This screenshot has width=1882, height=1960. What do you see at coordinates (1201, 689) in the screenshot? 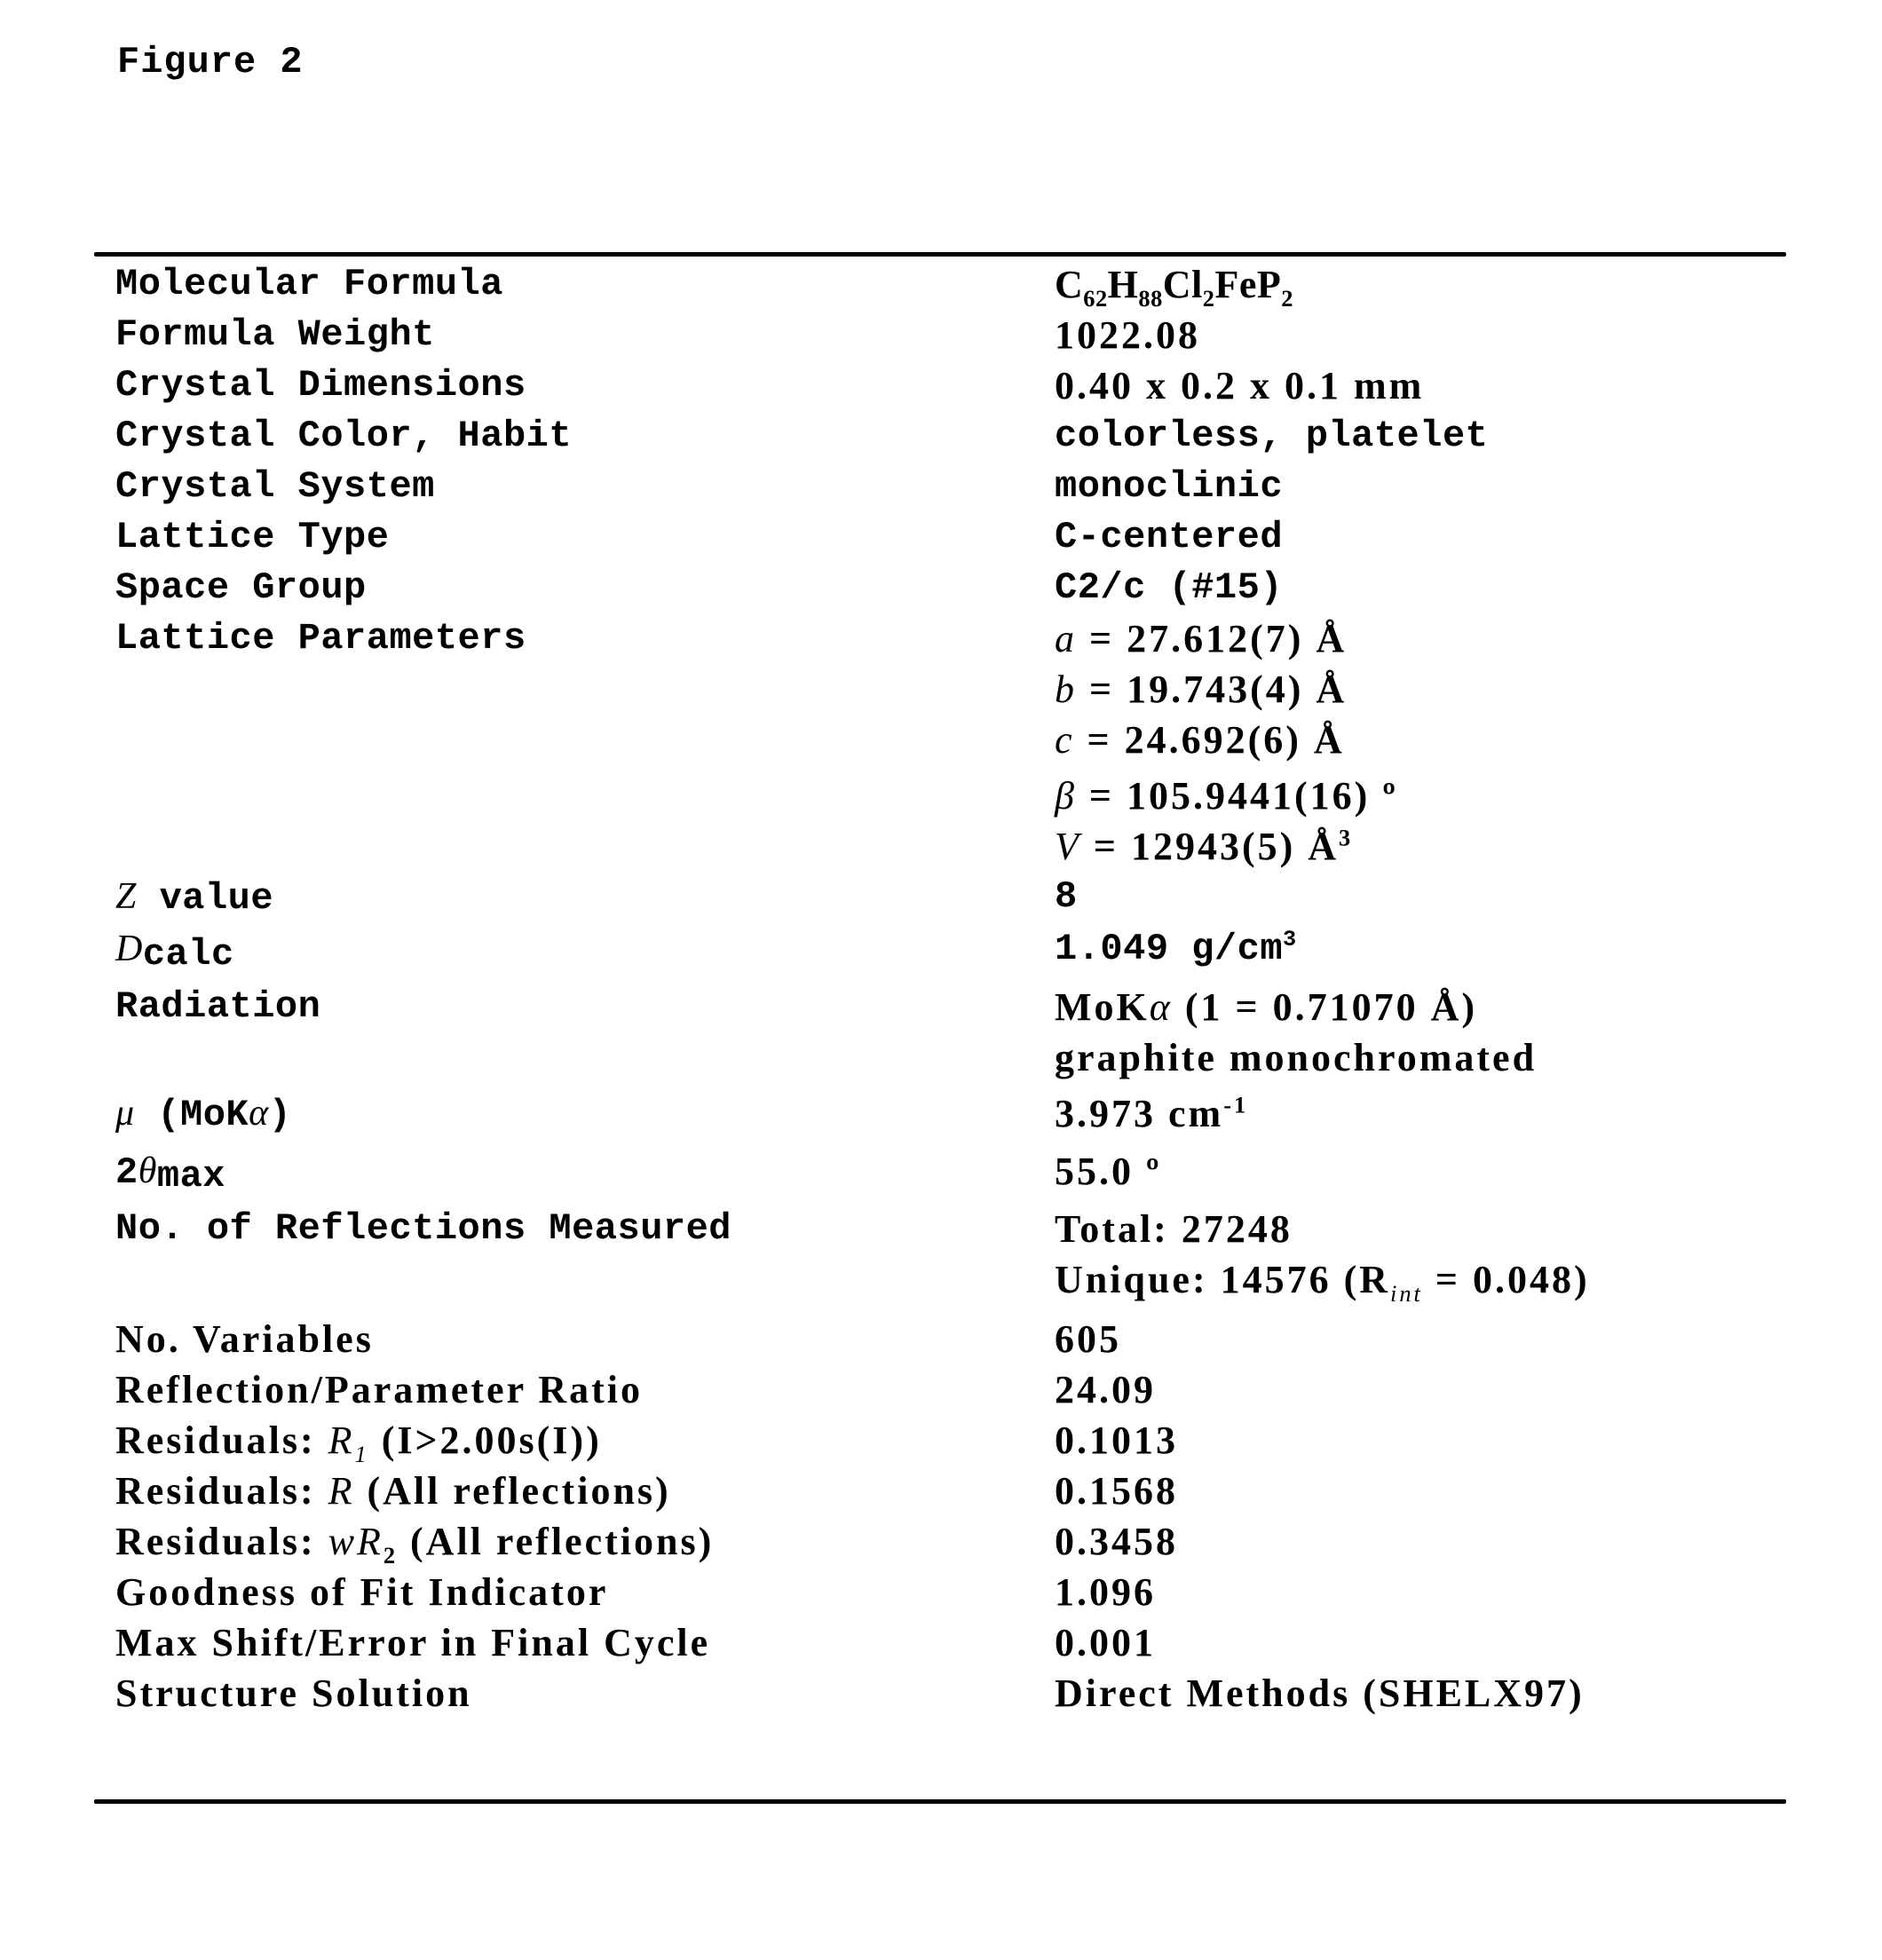
I see `lattice-param-b: b = 19.743(4) Å` at bounding box center [1201, 689].